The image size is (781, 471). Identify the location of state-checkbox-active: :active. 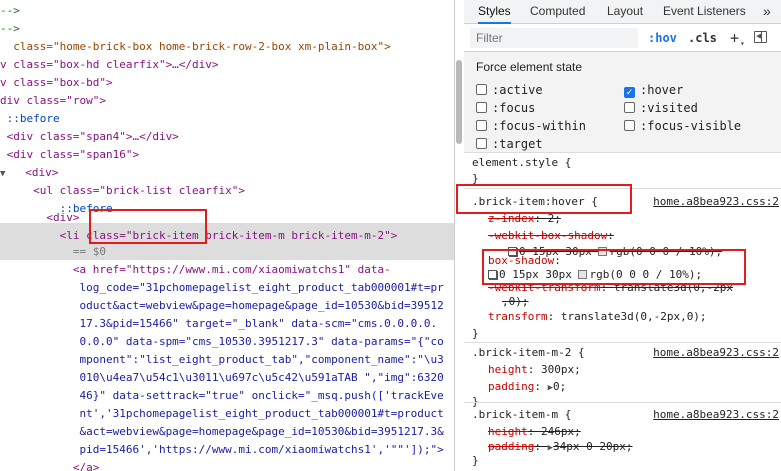
(509, 90).